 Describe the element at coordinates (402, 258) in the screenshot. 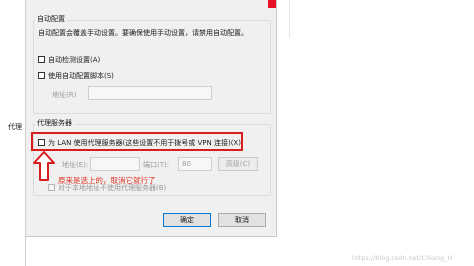

I see `watermark: https://blog.csdn.net/Chiang_H` at that location.